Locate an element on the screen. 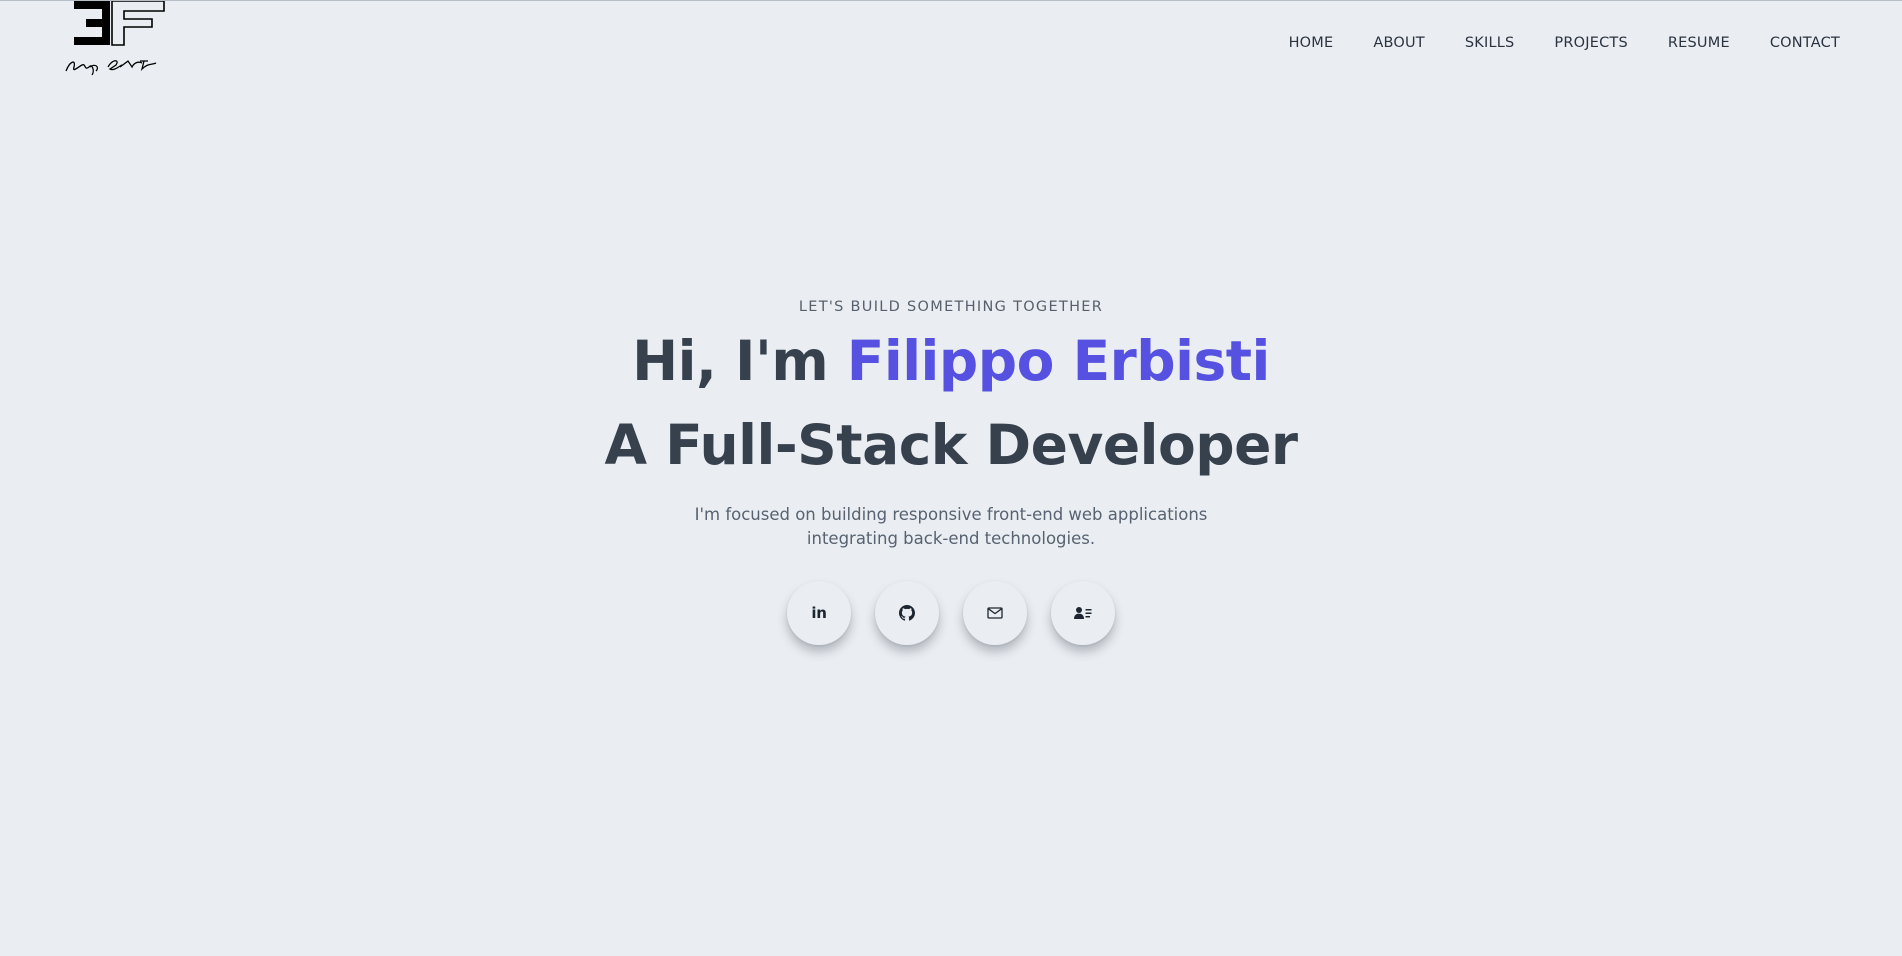  nav-resume: RESUME is located at coordinates (1699, 43).